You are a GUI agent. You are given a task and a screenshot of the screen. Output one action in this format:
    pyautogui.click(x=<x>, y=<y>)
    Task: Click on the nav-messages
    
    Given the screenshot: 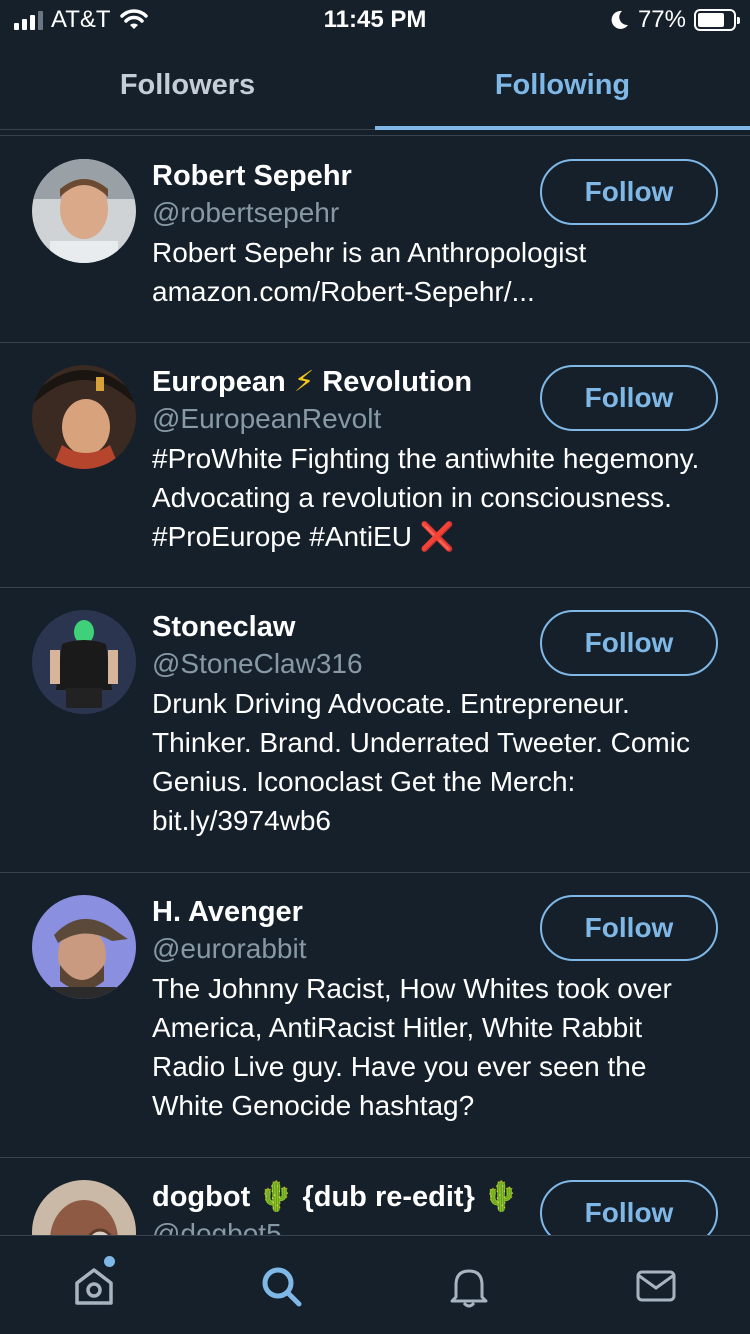 What is the action you would take?
    pyautogui.click(x=656, y=1285)
    